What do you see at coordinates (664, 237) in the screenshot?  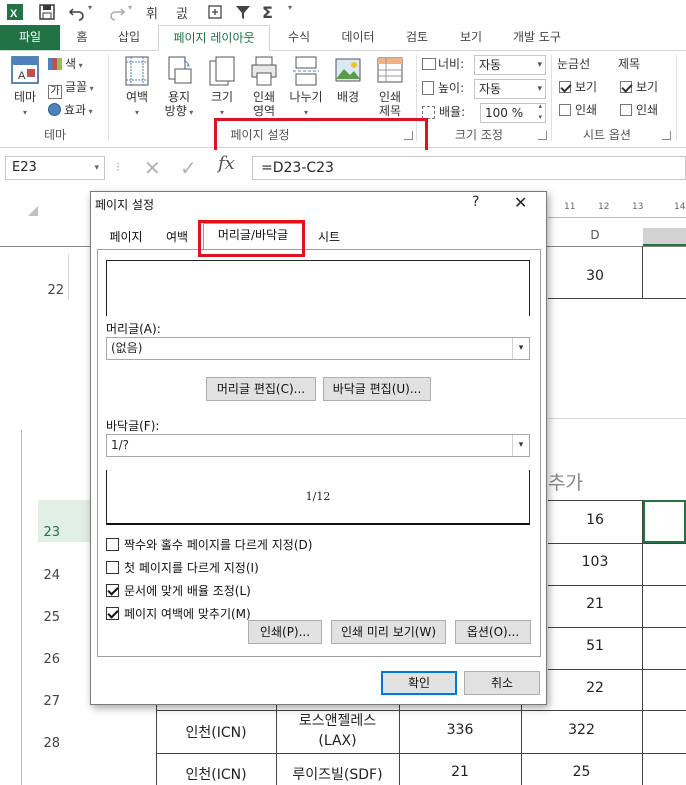 I see `column-header-e` at bounding box center [664, 237].